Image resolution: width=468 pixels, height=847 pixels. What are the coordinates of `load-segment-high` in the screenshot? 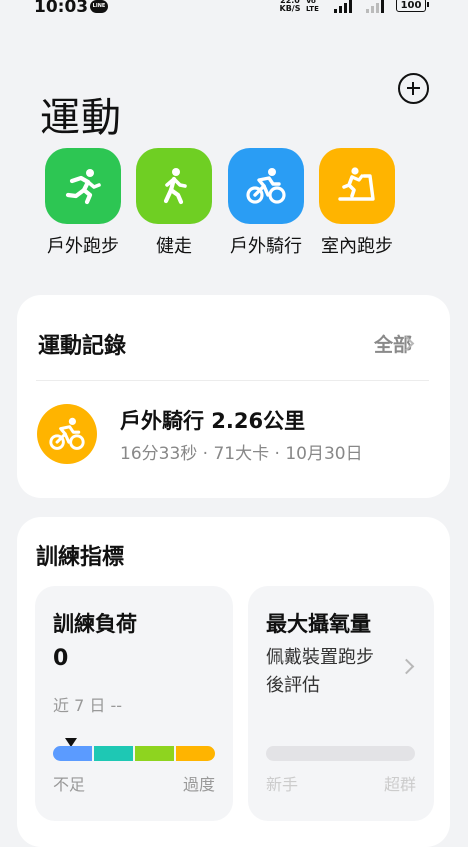 It's located at (154, 753).